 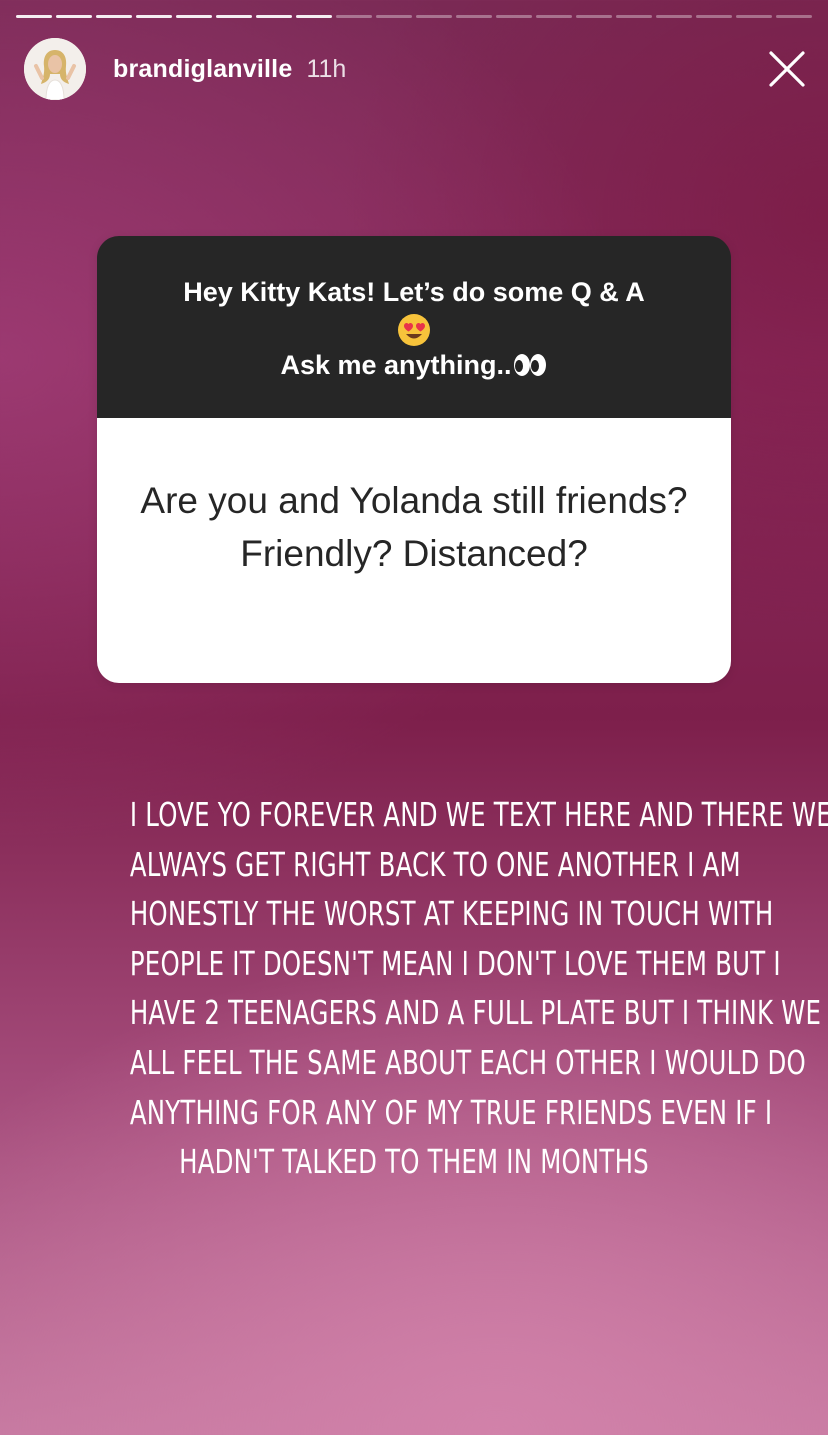 What do you see at coordinates (202, 69) in the screenshot?
I see `username: brandiglanville` at bounding box center [202, 69].